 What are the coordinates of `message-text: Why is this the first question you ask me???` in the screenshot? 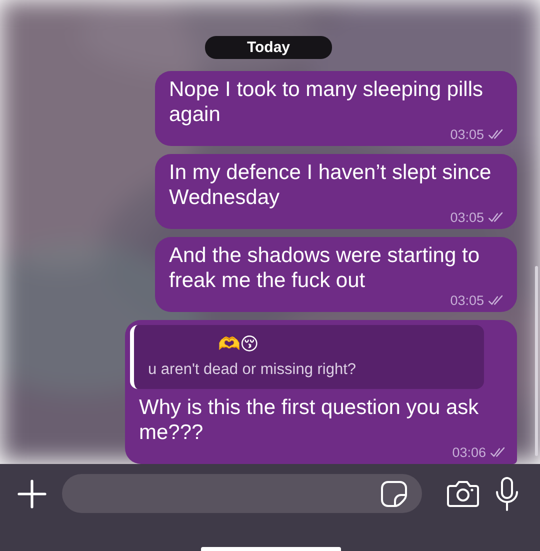 It's located at (309, 420).